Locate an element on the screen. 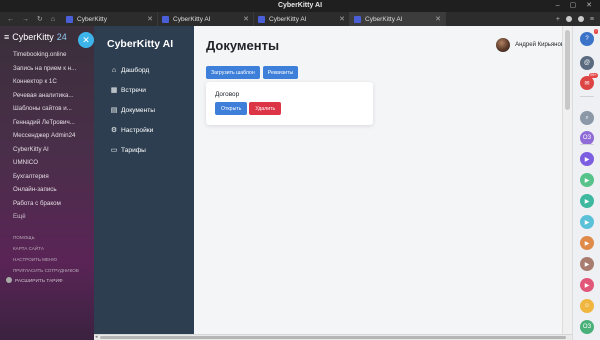 The image size is (600, 340). browser-tab-active: CyberKitty AI ✕ is located at coordinates (398, 19).